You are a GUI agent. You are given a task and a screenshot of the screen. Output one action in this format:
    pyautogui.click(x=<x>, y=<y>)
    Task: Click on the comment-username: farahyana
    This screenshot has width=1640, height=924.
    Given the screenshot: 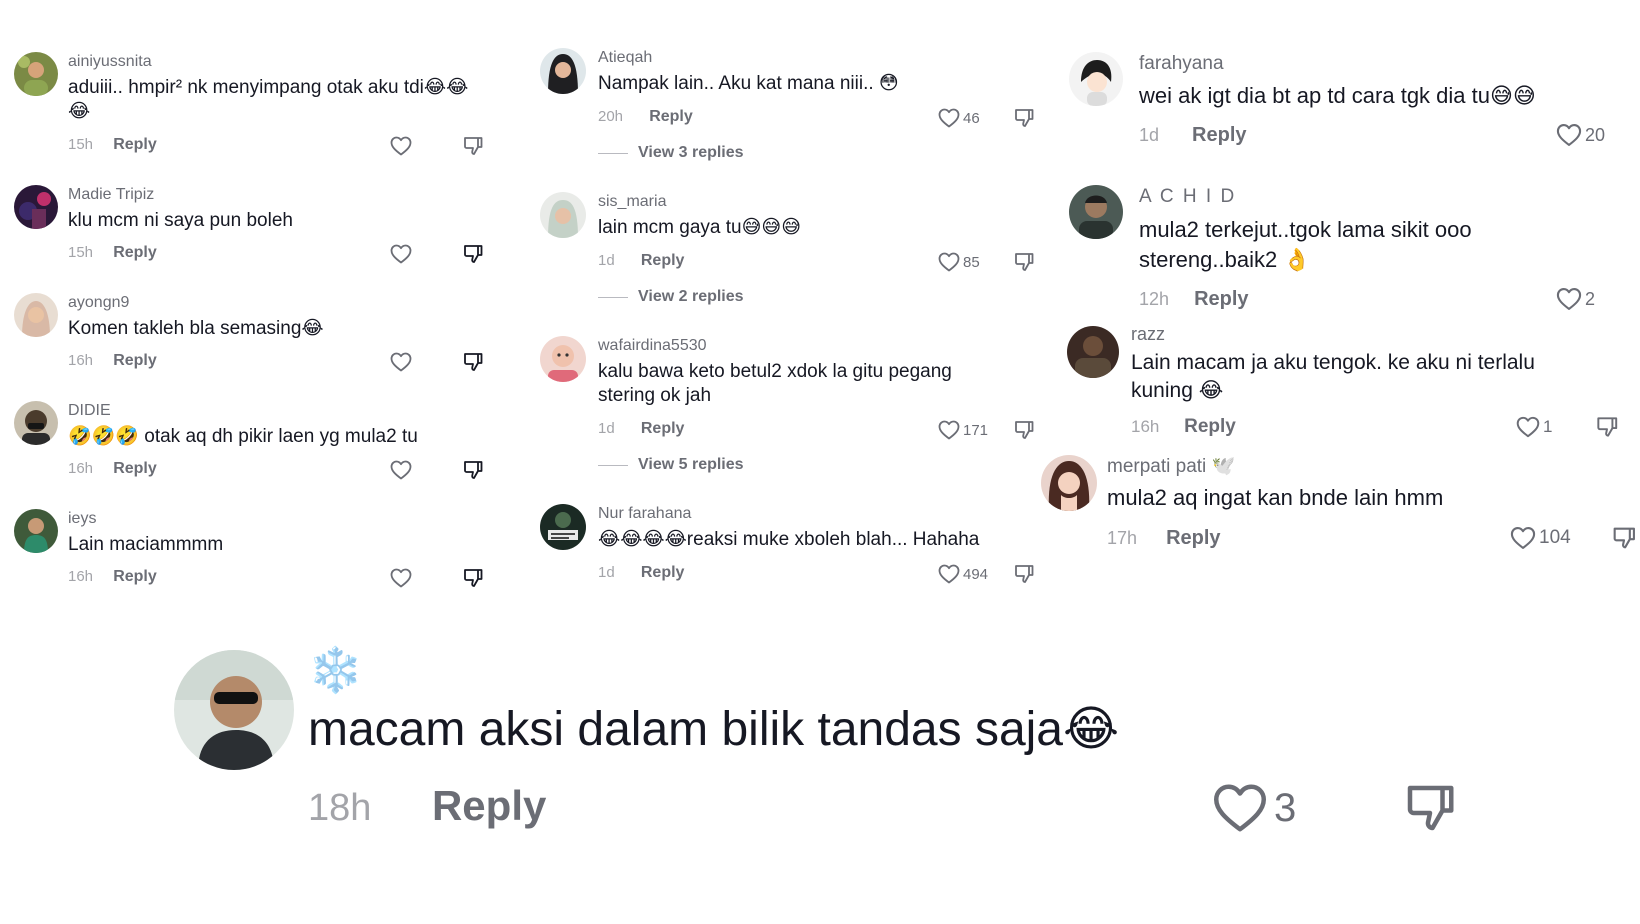 What is the action you would take?
    pyautogui.click(x=1379, y=64)
    